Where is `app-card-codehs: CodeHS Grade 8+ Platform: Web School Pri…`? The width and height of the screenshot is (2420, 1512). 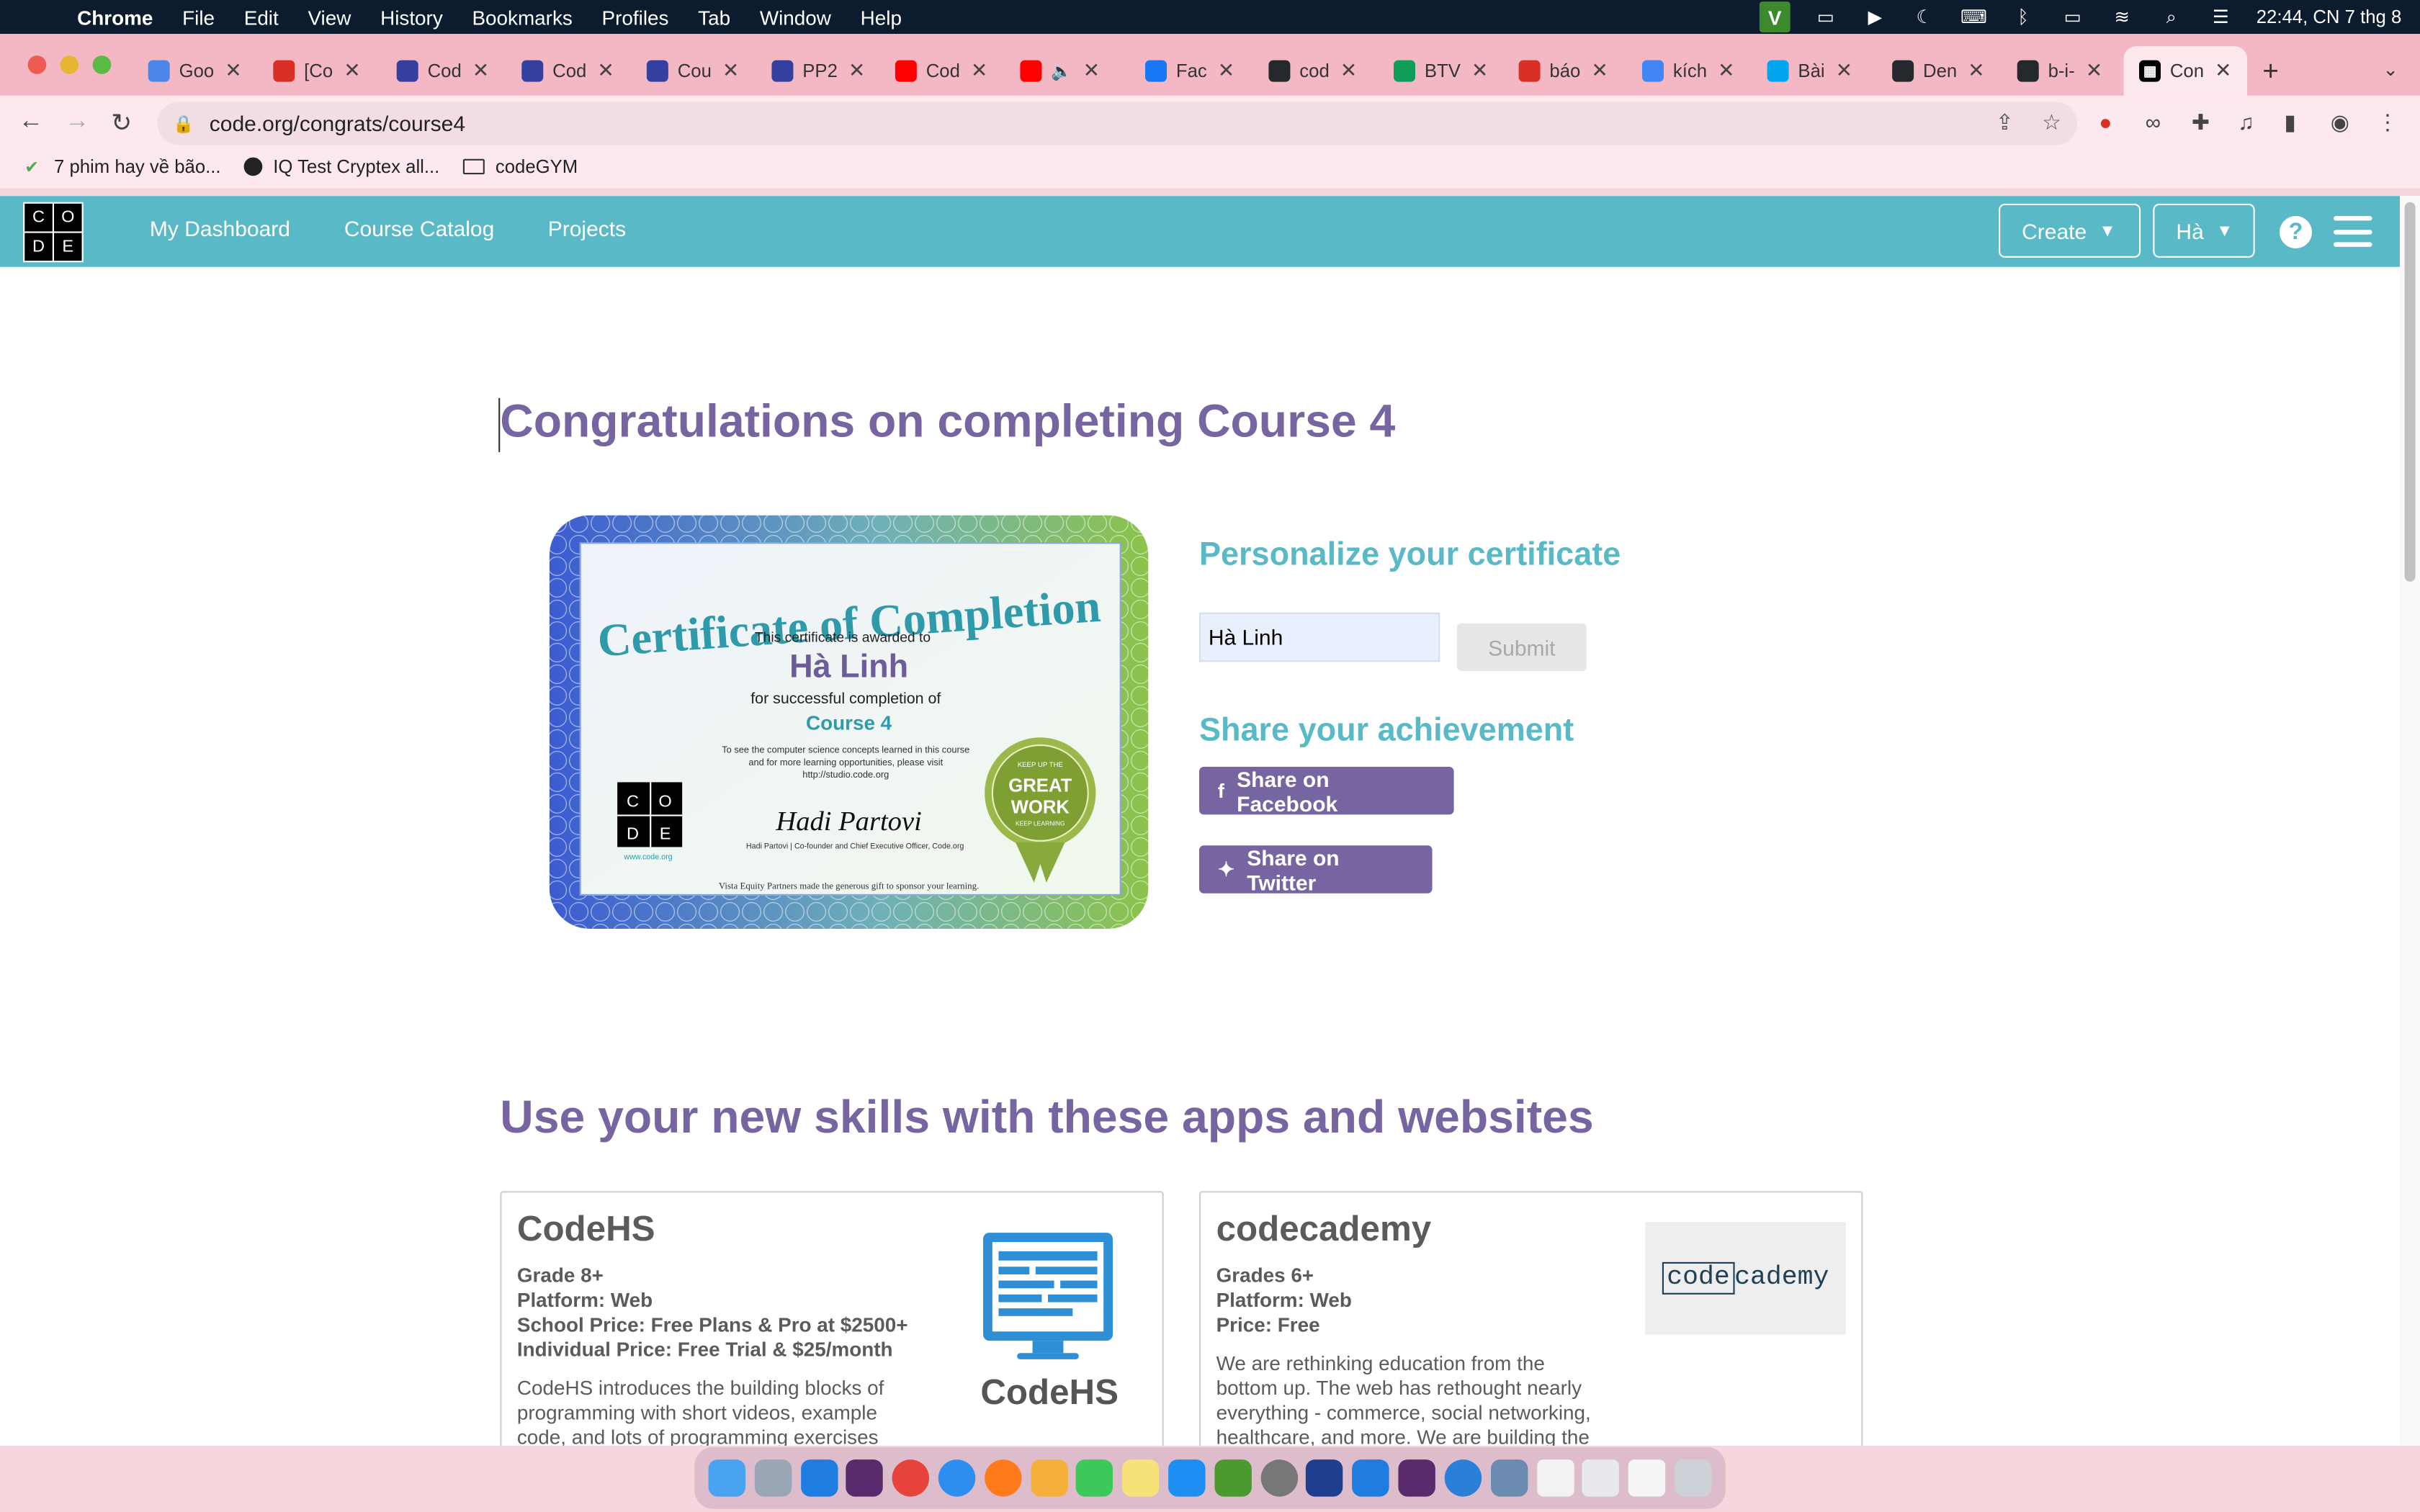 app-card-codehs: CodeHS Grade 8+ Platform: Web School Pri… is located at coordinates (832, 1318).